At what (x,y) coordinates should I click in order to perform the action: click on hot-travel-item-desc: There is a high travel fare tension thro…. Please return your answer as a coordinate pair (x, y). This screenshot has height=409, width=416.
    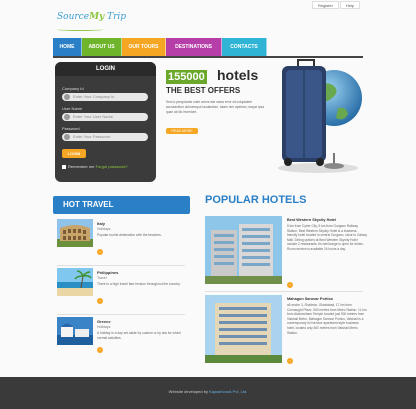
    Looking at the image, I should click on (139, 284).